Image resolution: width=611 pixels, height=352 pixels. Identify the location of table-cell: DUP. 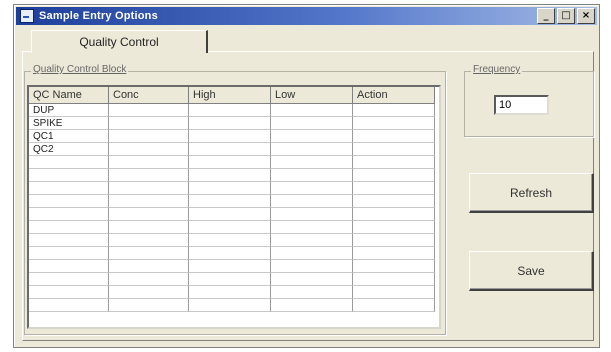
(69, 110).